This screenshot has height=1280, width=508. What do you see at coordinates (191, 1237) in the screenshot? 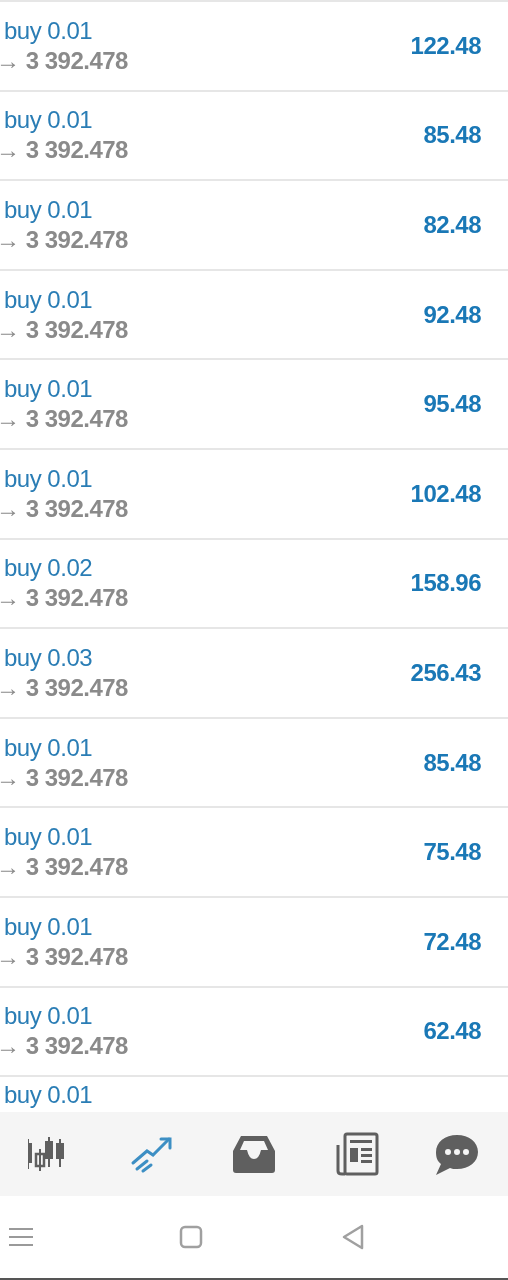
I see `square-home-icon` at bounding box center [191, 1237].